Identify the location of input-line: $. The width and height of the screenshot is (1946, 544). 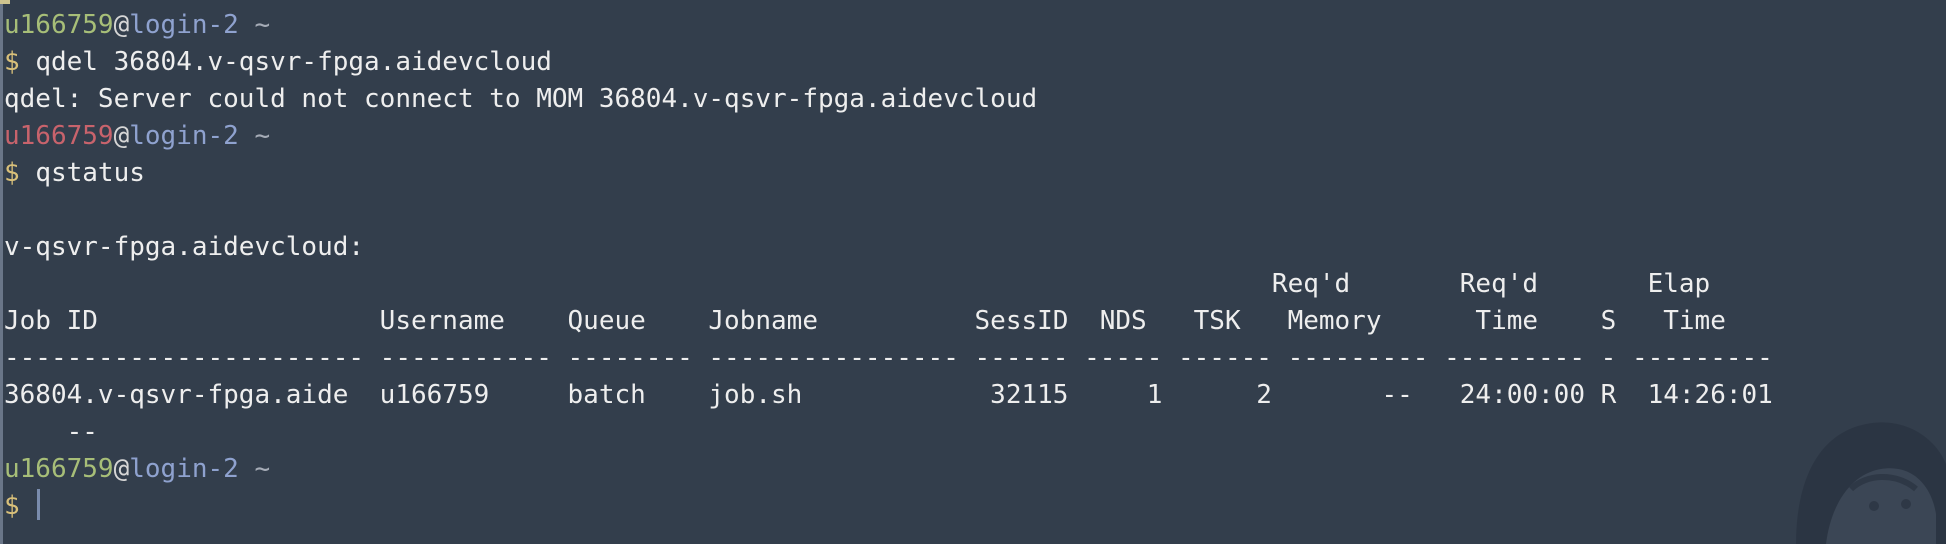
(888, 506).